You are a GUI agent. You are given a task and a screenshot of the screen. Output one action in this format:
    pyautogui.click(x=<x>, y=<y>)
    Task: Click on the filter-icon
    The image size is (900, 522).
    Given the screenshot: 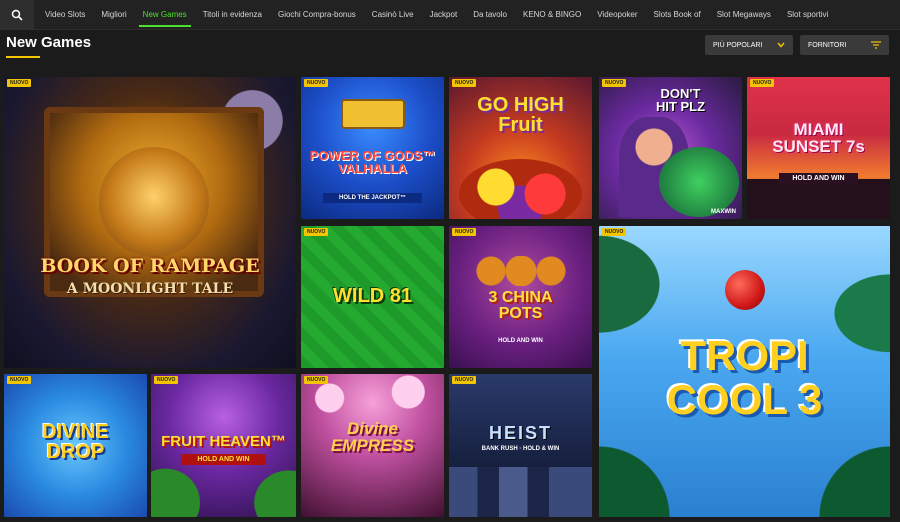 What is the action you would take?
    pyautogui.click(x=876, y=45)
    